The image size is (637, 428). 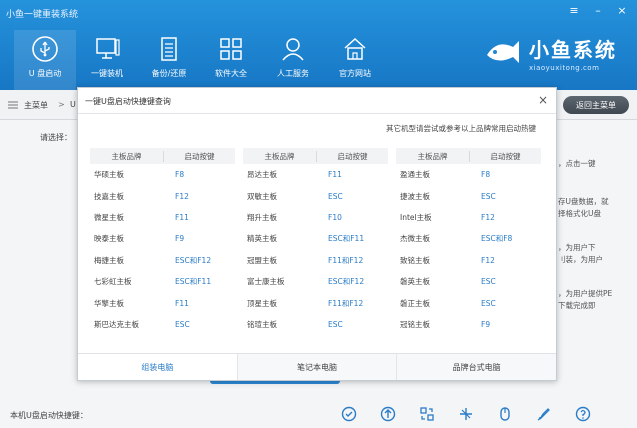 I want to click on side-hint-line: ，点击一键, so click(x=577, y=163).